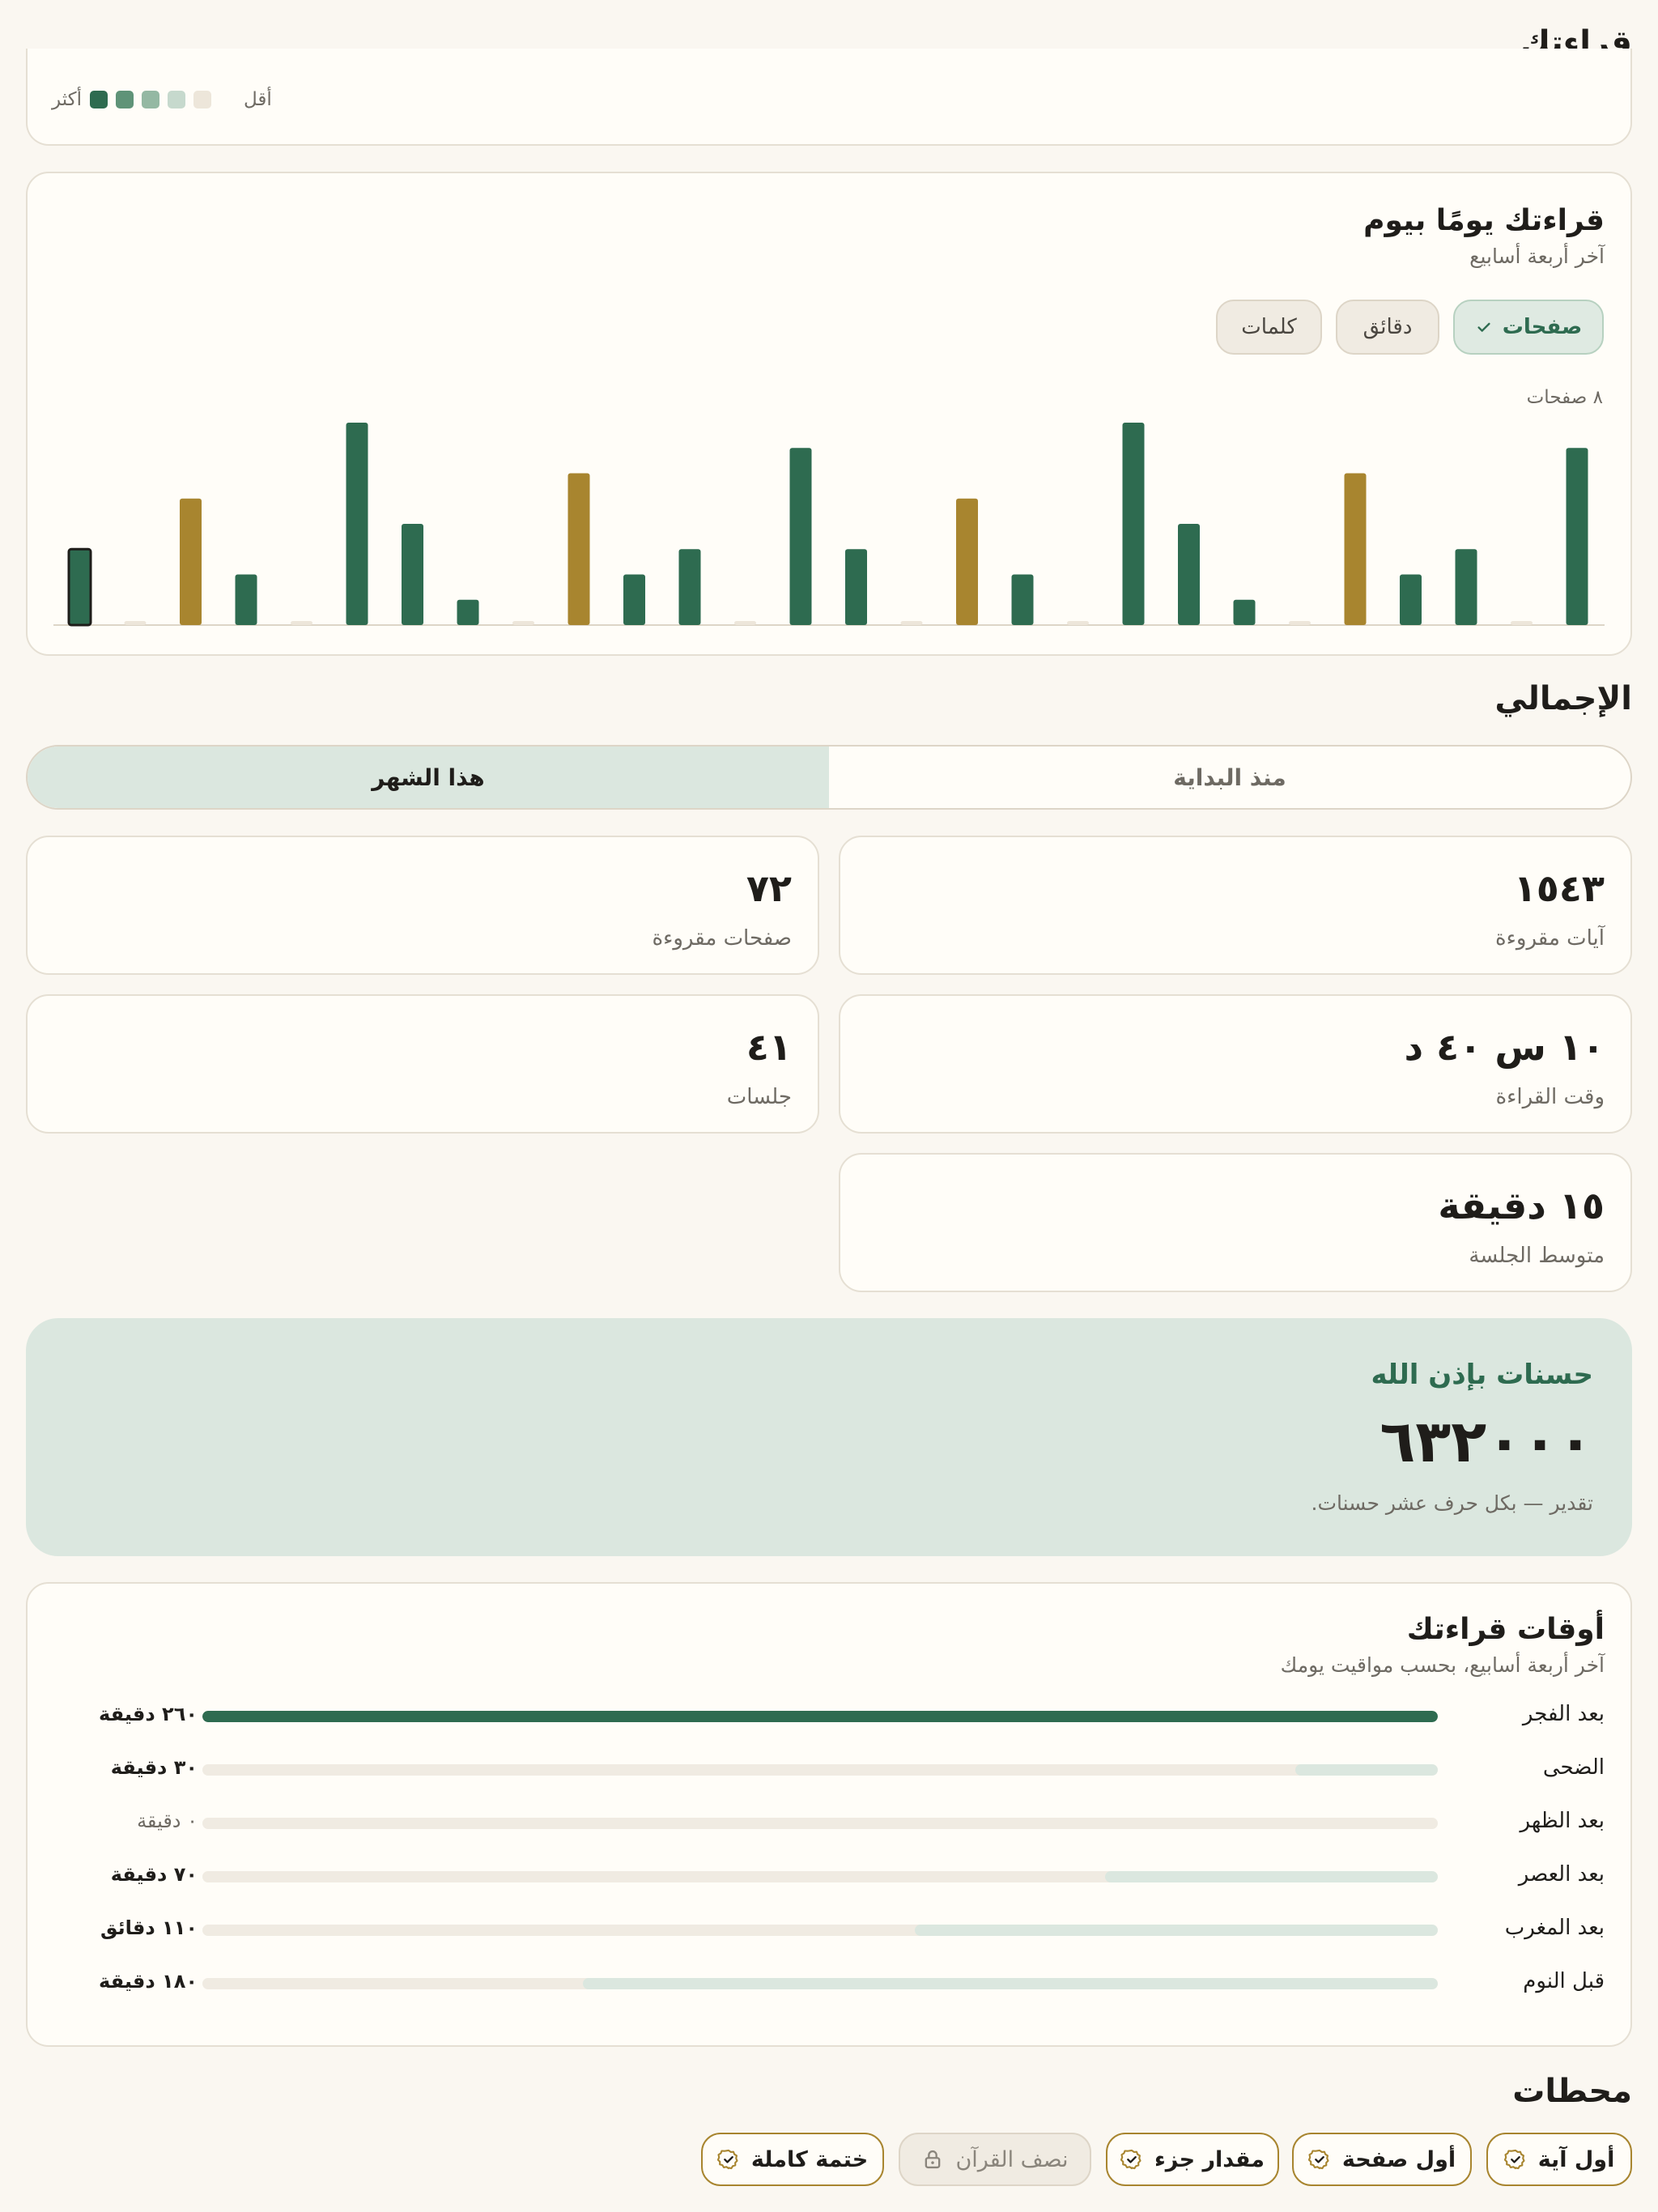 Image resolution: width=1658 pixels, height=2212 pixels. What do you see at coordinates (1521, 1205) in the screenshot?
I see `stat-avg-value: ١٥ دقيقة` at bounding box center [1521, 1205].